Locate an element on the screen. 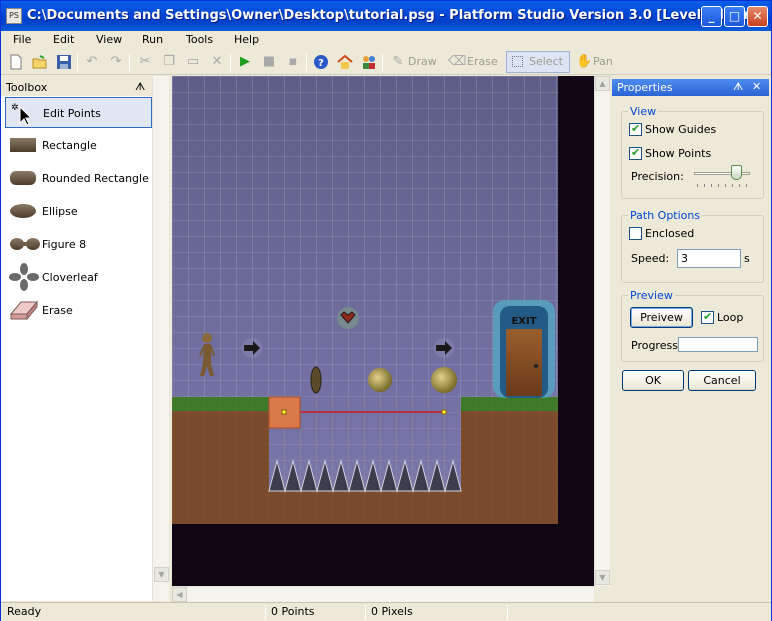 This screenshot has height=621, width=772. home-icon is located at coordinates (345, 62).